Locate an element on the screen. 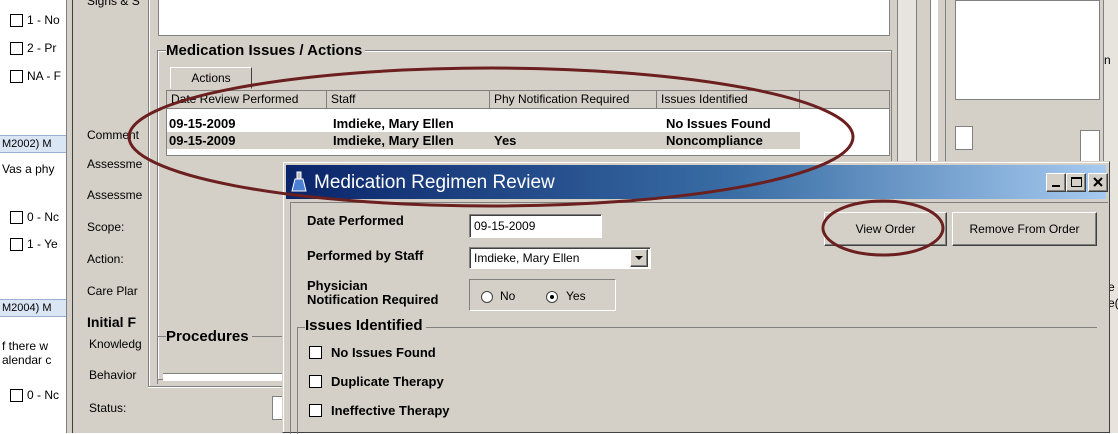  panel-border is located at coordinates (69, 216).